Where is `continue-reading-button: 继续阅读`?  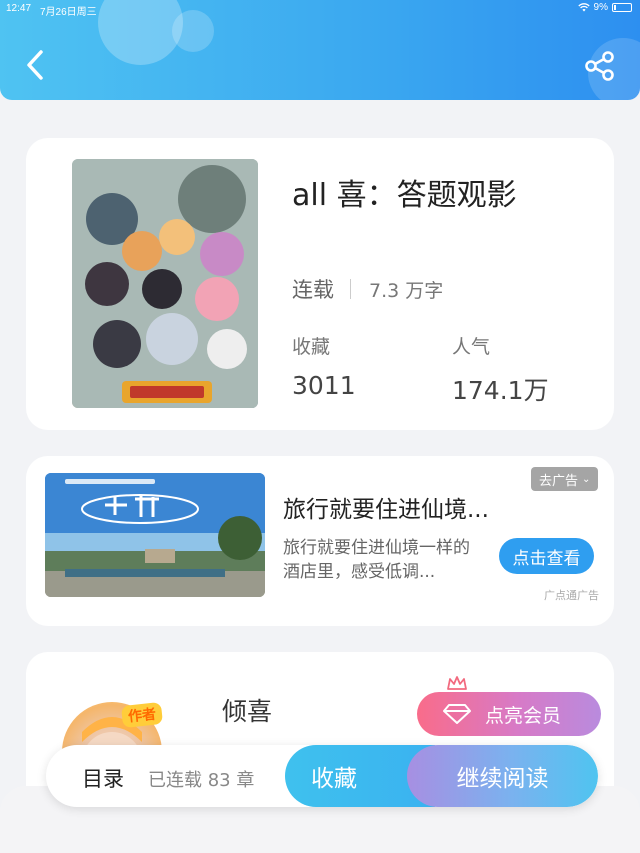 continue-reading-button: 继续阅读 is located at coordinates (502, 776).